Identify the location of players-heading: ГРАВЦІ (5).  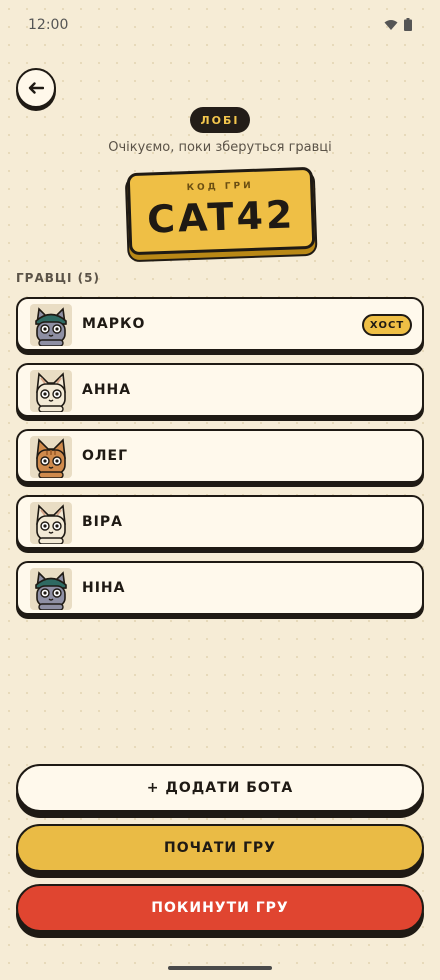
(58, 278).